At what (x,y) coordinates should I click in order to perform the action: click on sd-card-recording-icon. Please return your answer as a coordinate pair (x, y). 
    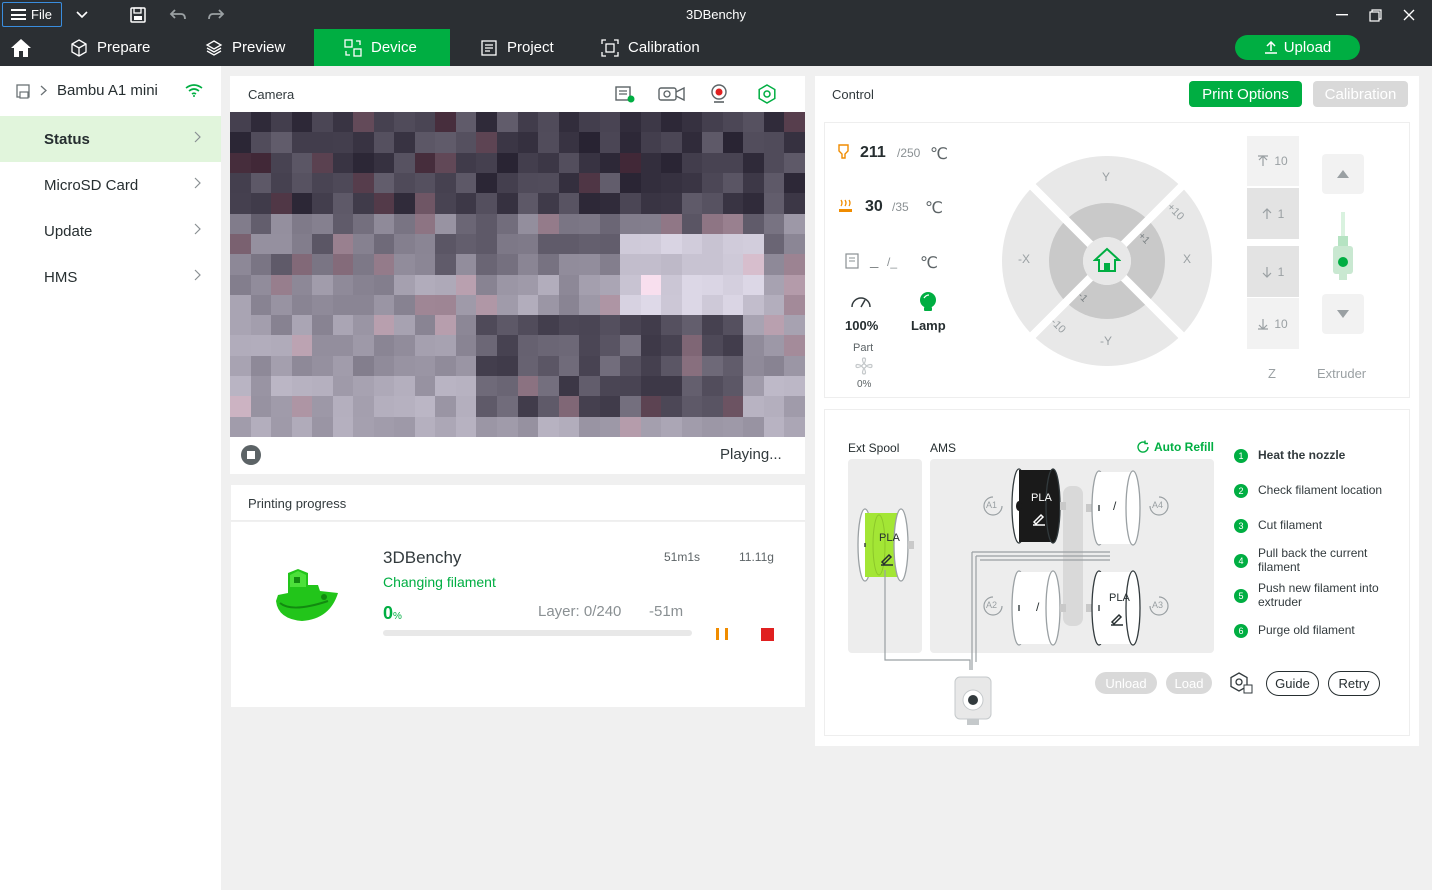
    Looking at the image, I should click on (625, 94).